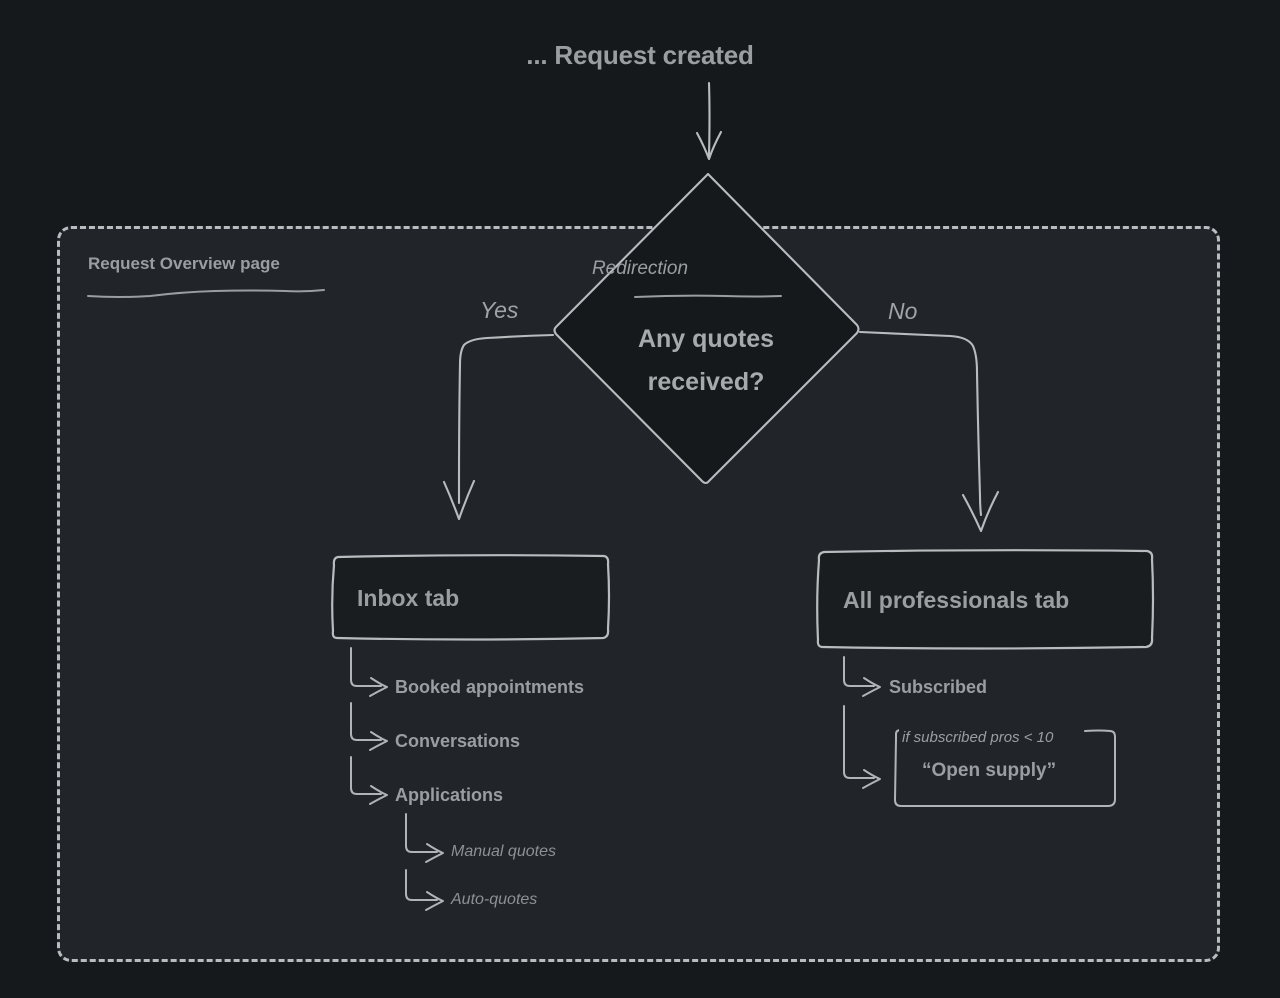 This screenshot has width=1280, height=998. What do you see at coordinates (709, 121) in the screenshot?
I see `arrow-title-to-decision` at bounding box center [709, 121].